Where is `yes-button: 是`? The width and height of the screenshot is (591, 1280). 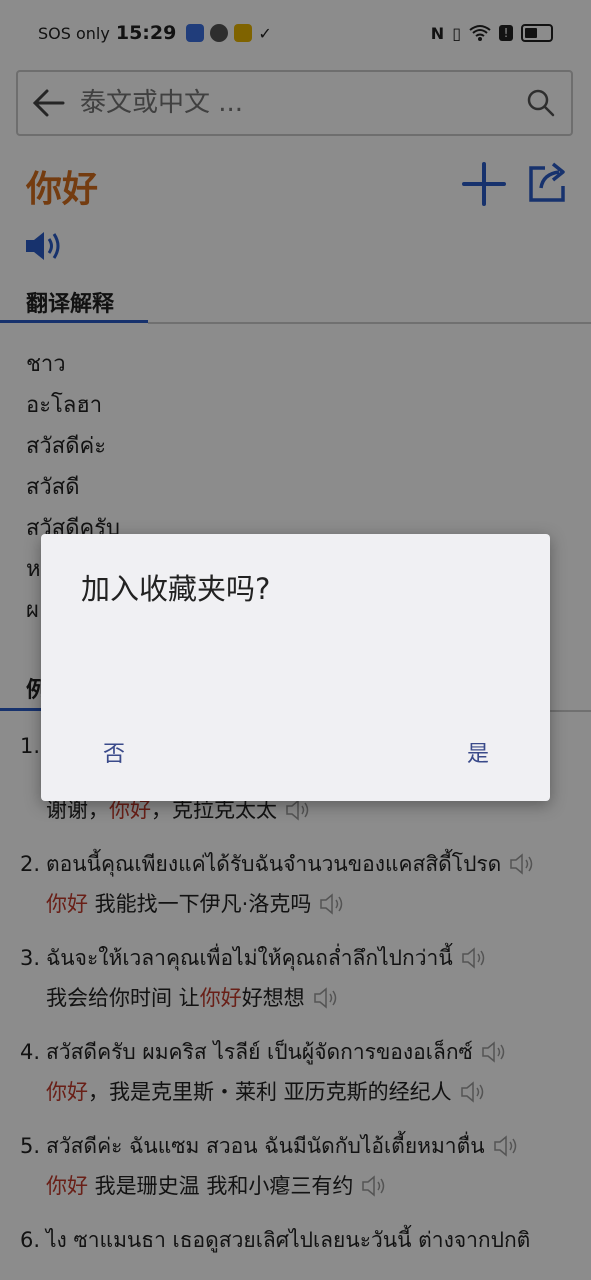
yes-button: 是 is located at coordinates (478, 752).